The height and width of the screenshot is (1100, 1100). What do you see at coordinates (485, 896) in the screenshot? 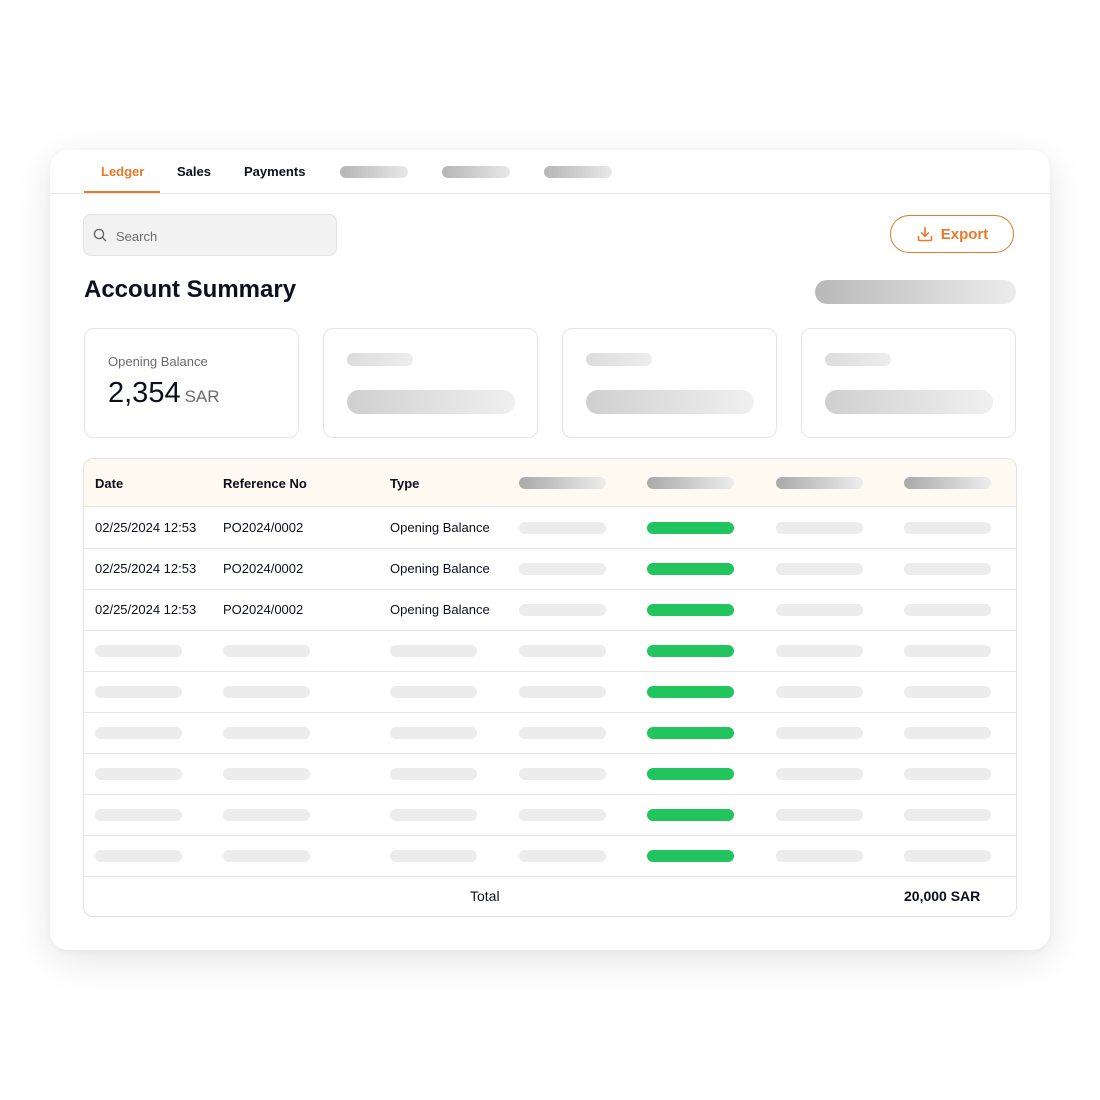
I see `total-label: Total` at bounding box center [485, 896].